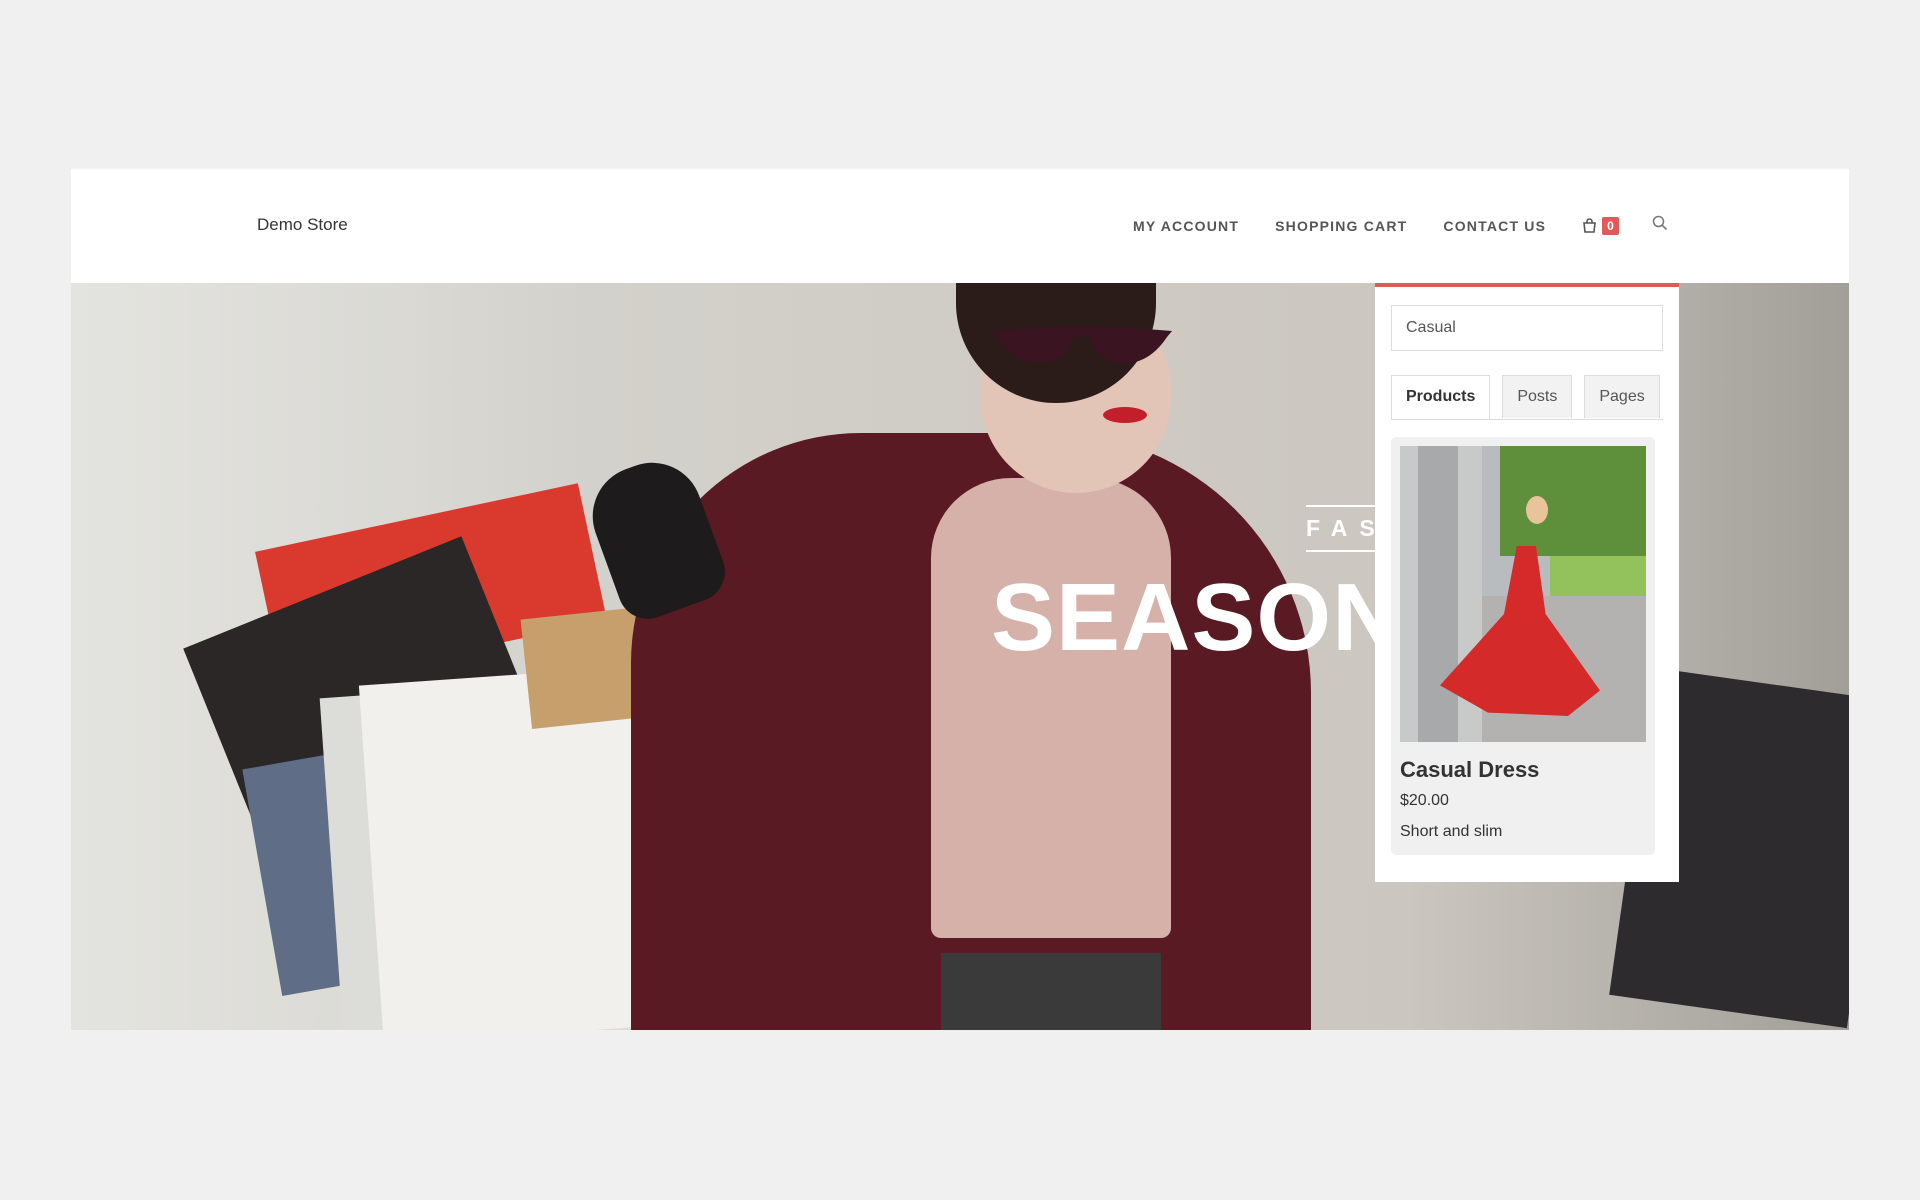 Image resolution: width=1920 pixels, height=1200 pixels. Describe the element at coordinates (1598, 576) in the screenshot. I see `product-image-lawn` at that location.